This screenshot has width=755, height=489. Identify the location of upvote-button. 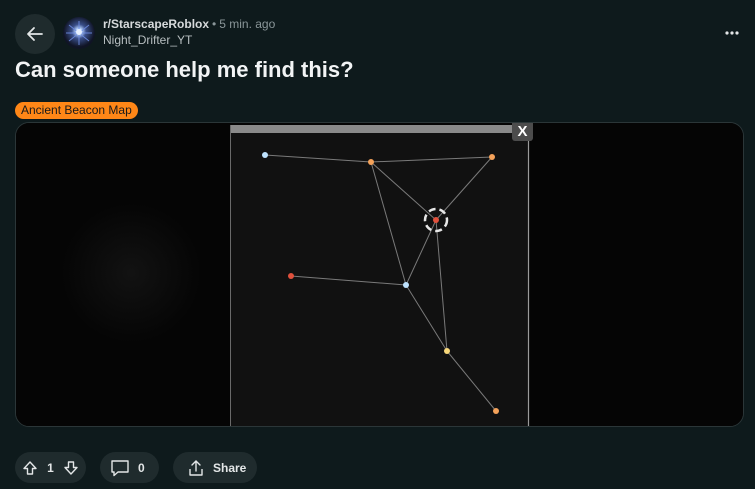
(30, 468).